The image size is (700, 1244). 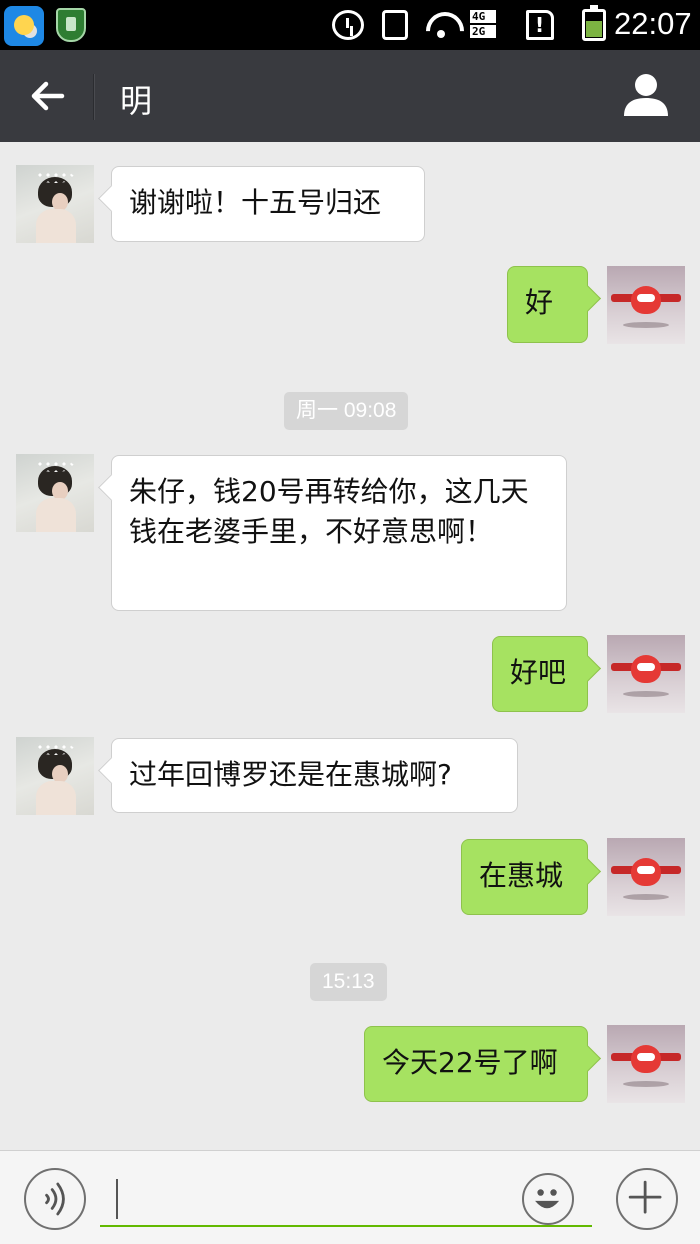 What do you see at coordinates (71, 25) in the screenshot?
I see `security-app-icon` at bounding box center [71, 25].